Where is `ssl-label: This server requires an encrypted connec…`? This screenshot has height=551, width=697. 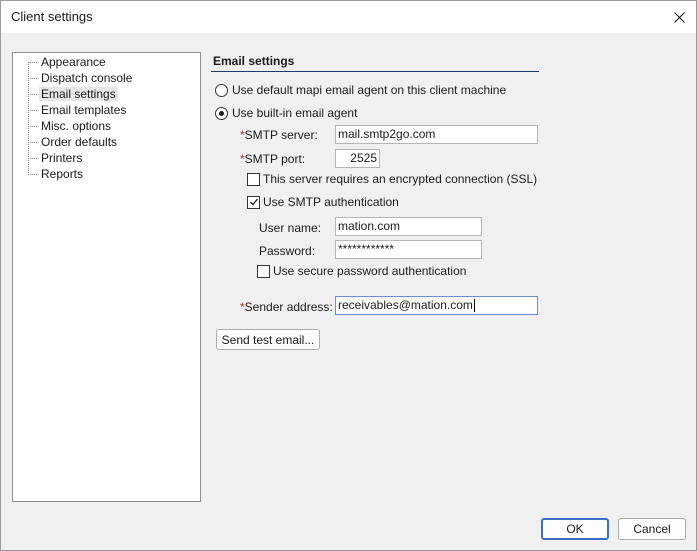
ssl-label: This server requires an encrypted connec… is located at coordinates (400, 179).